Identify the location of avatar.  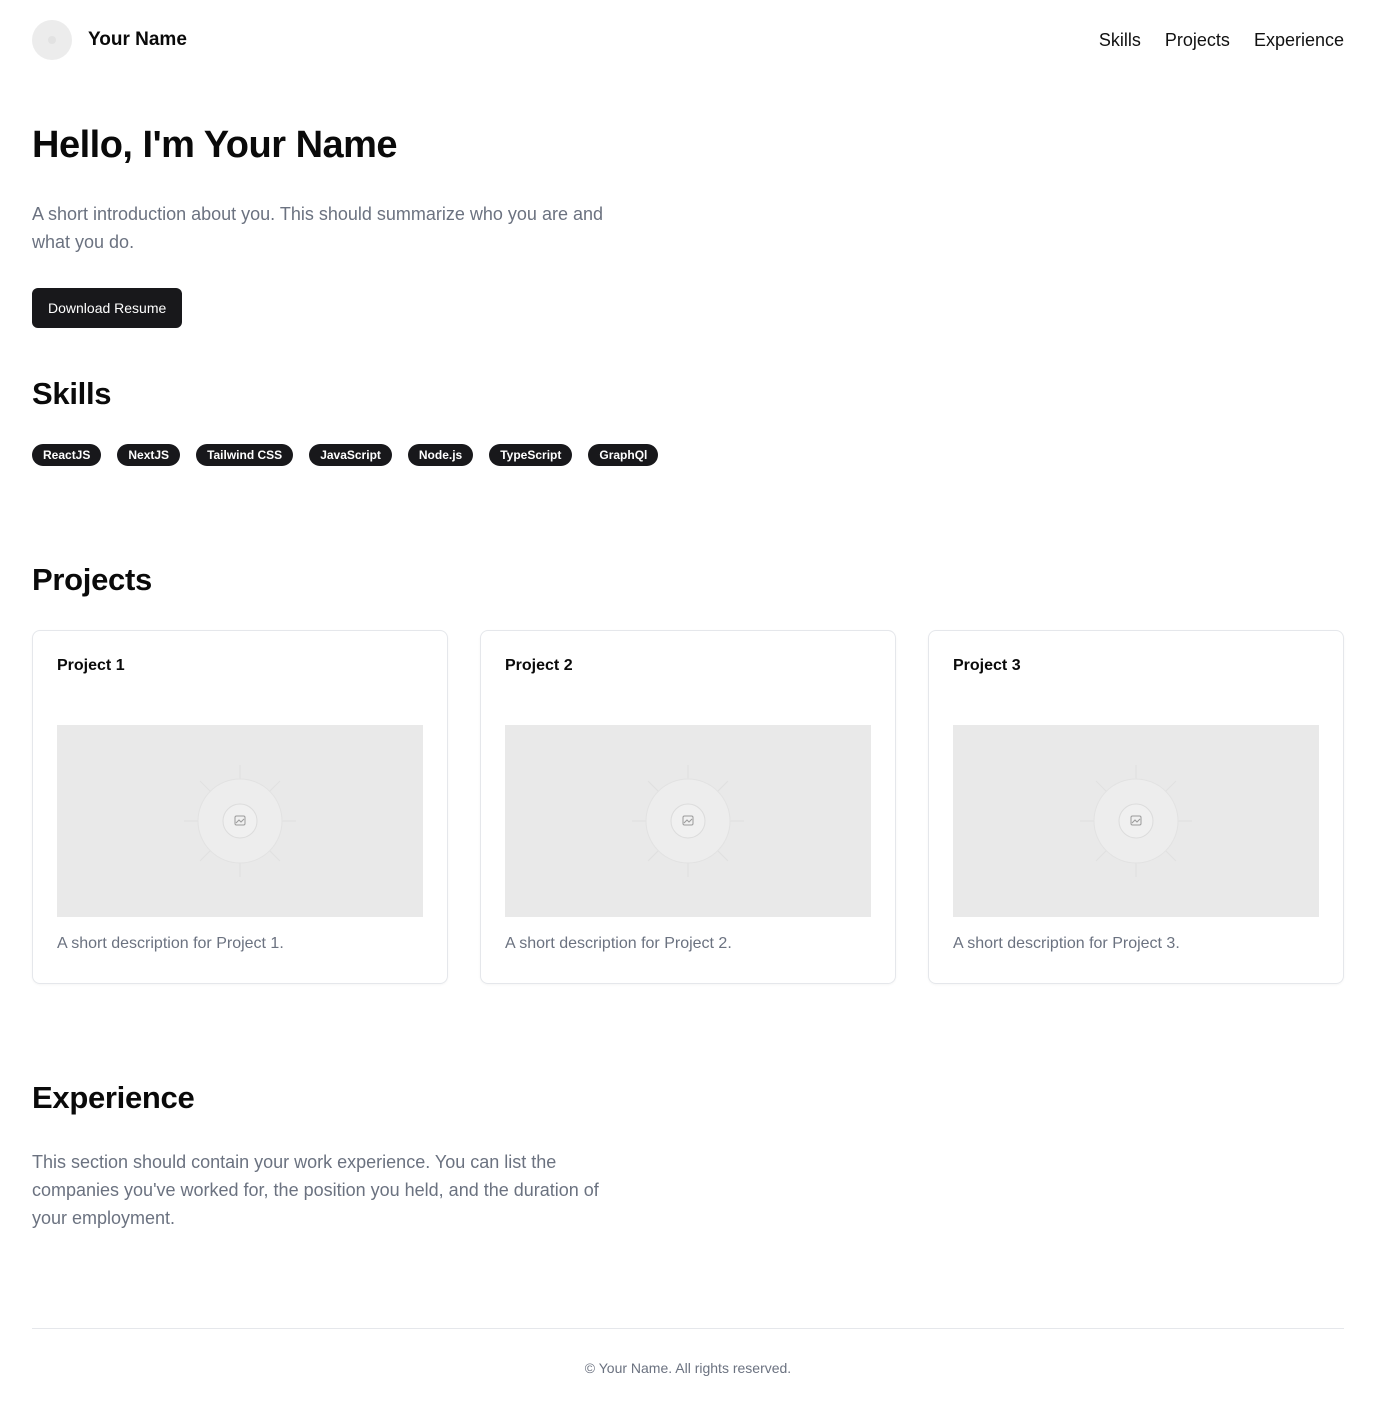
(52, 40).